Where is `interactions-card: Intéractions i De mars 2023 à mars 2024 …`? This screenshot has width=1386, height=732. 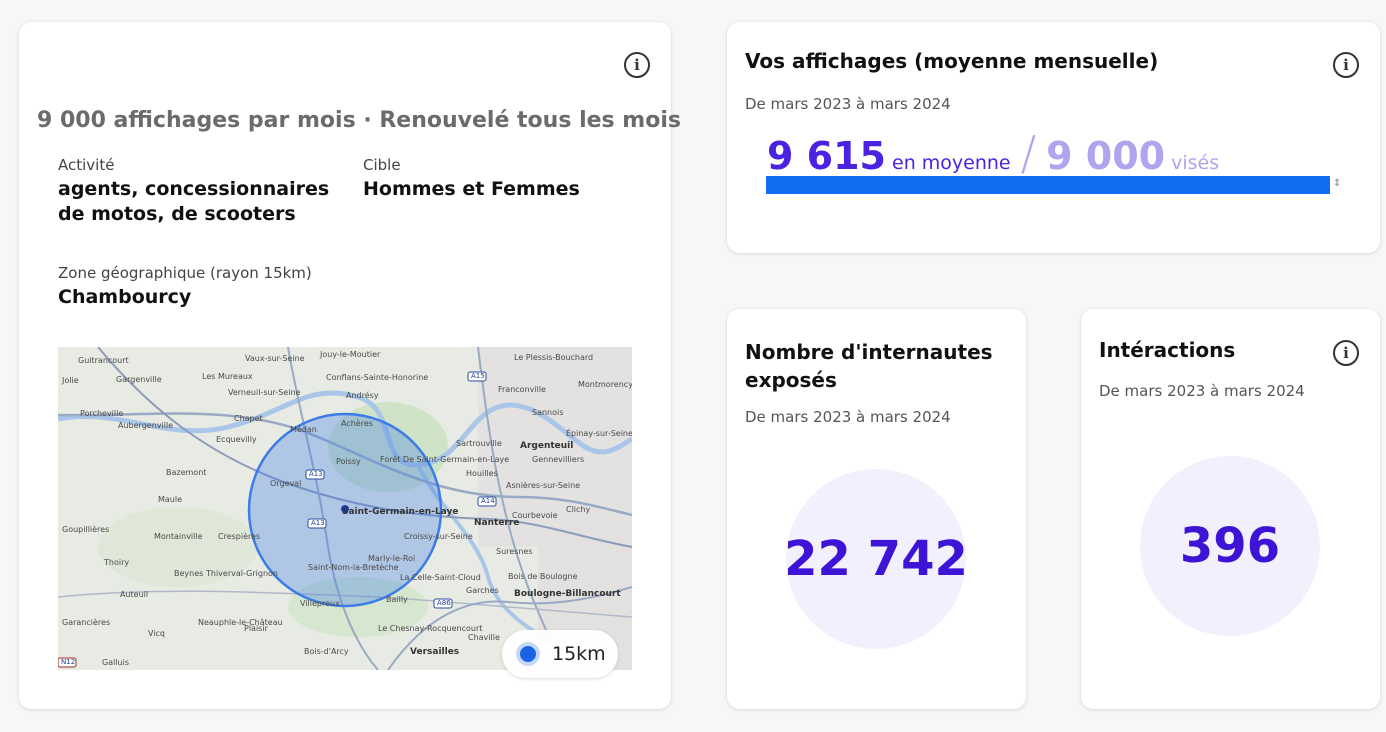
interactions-card: Intéractions i De mars 2023 à mars 2024 … is located at coordinates (1230, 509).